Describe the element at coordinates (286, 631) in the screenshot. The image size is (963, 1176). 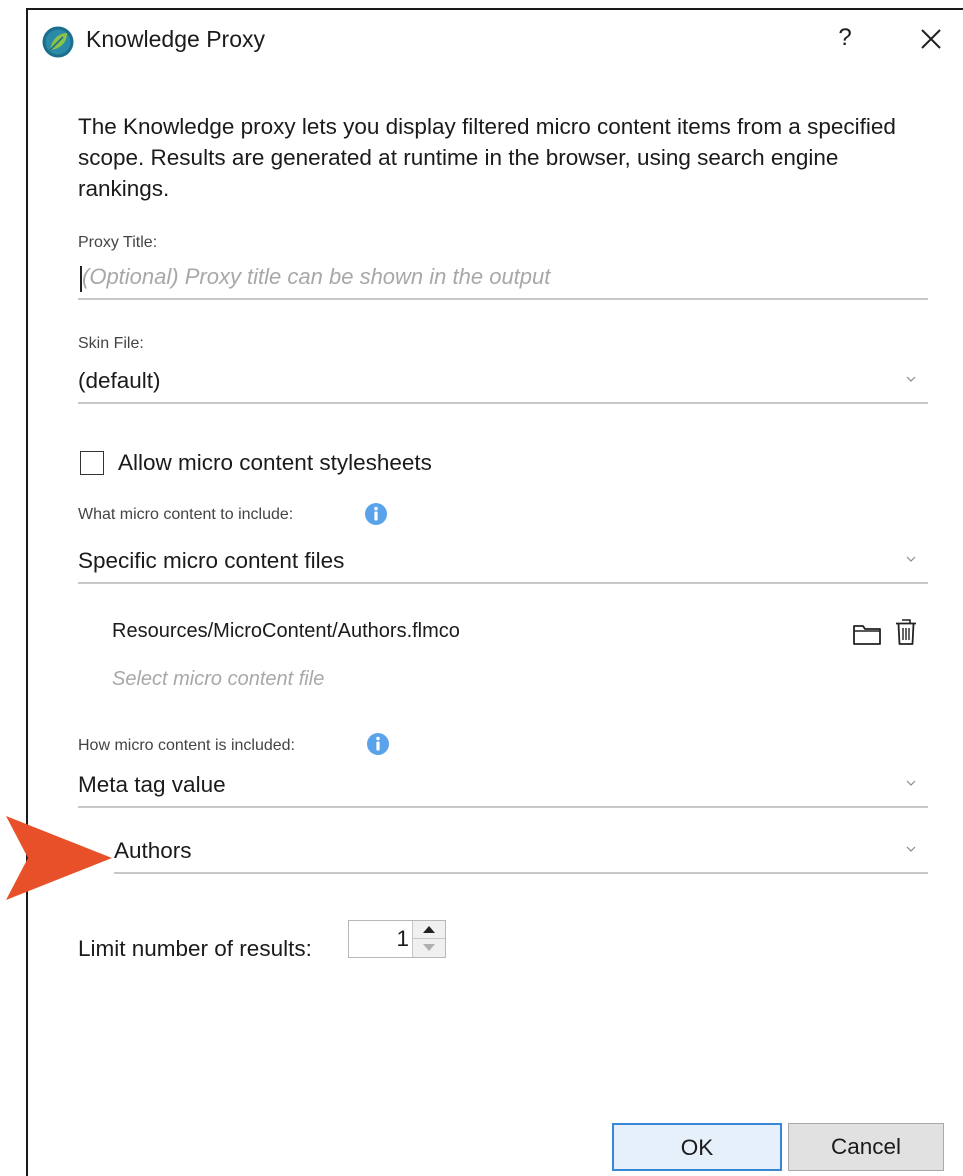
I see `micro-content-file-item: Resources/MicroContent/Authors.flmco` at that location.